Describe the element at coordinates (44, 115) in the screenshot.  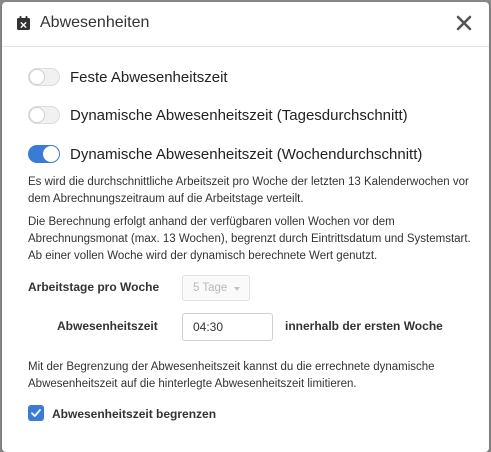
I see `toggle-dynamic-daily` at that location.